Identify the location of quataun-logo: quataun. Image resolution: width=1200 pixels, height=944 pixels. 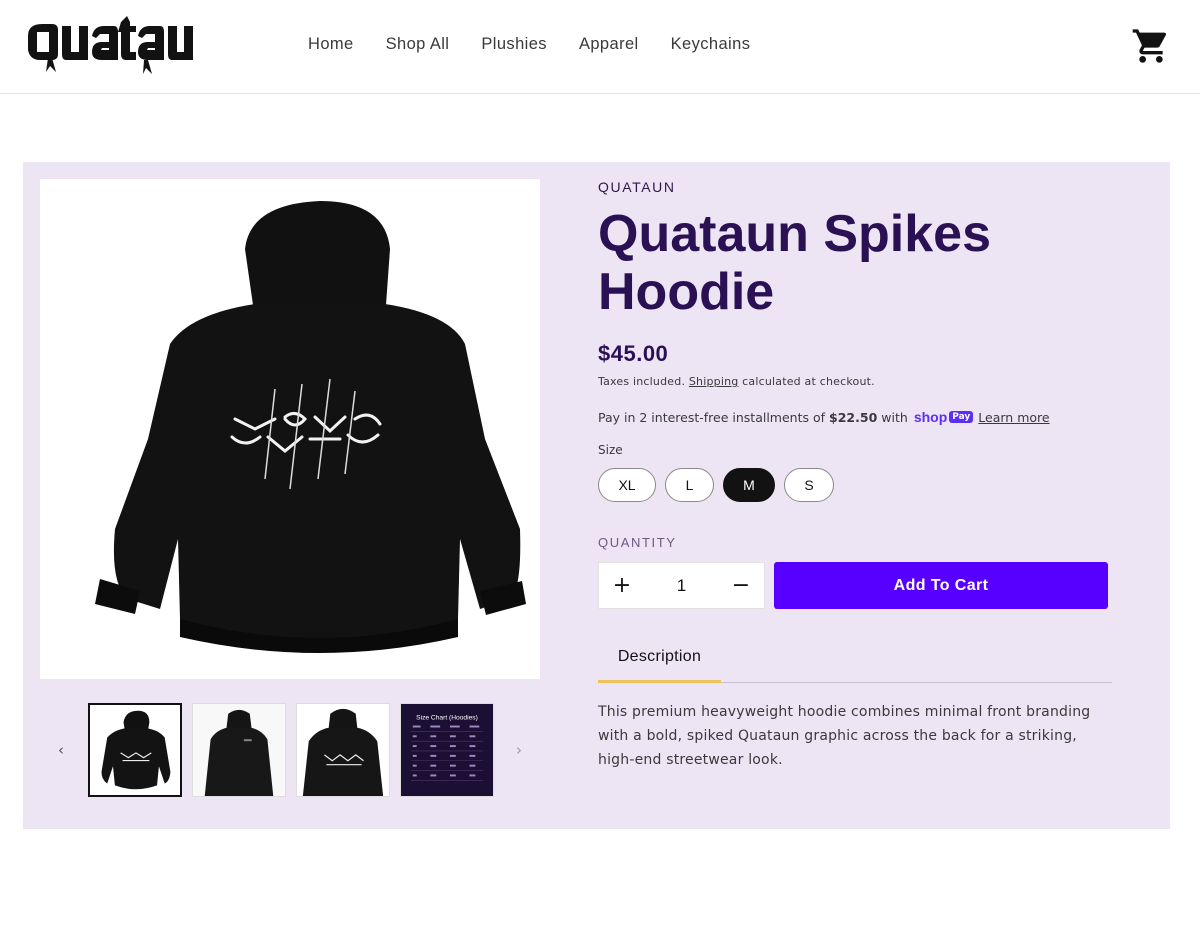
(109, 45).